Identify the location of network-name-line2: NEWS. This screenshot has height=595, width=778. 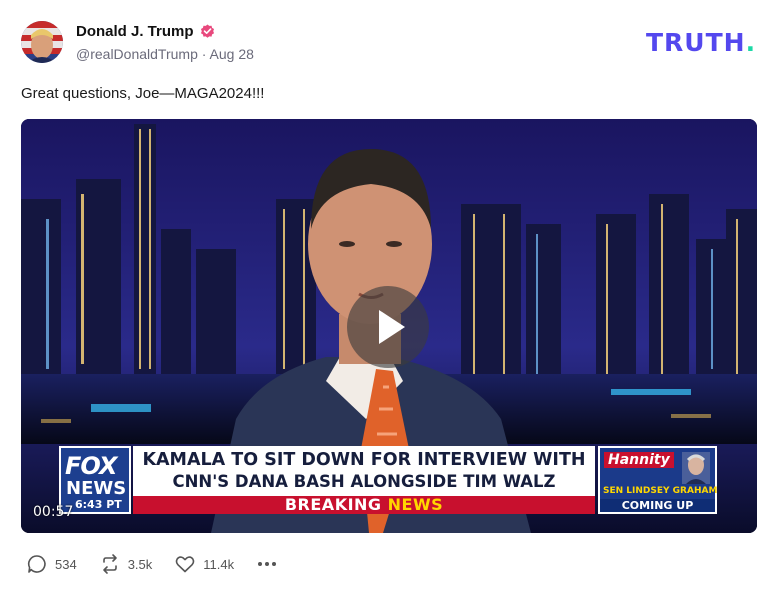
(96, 488).